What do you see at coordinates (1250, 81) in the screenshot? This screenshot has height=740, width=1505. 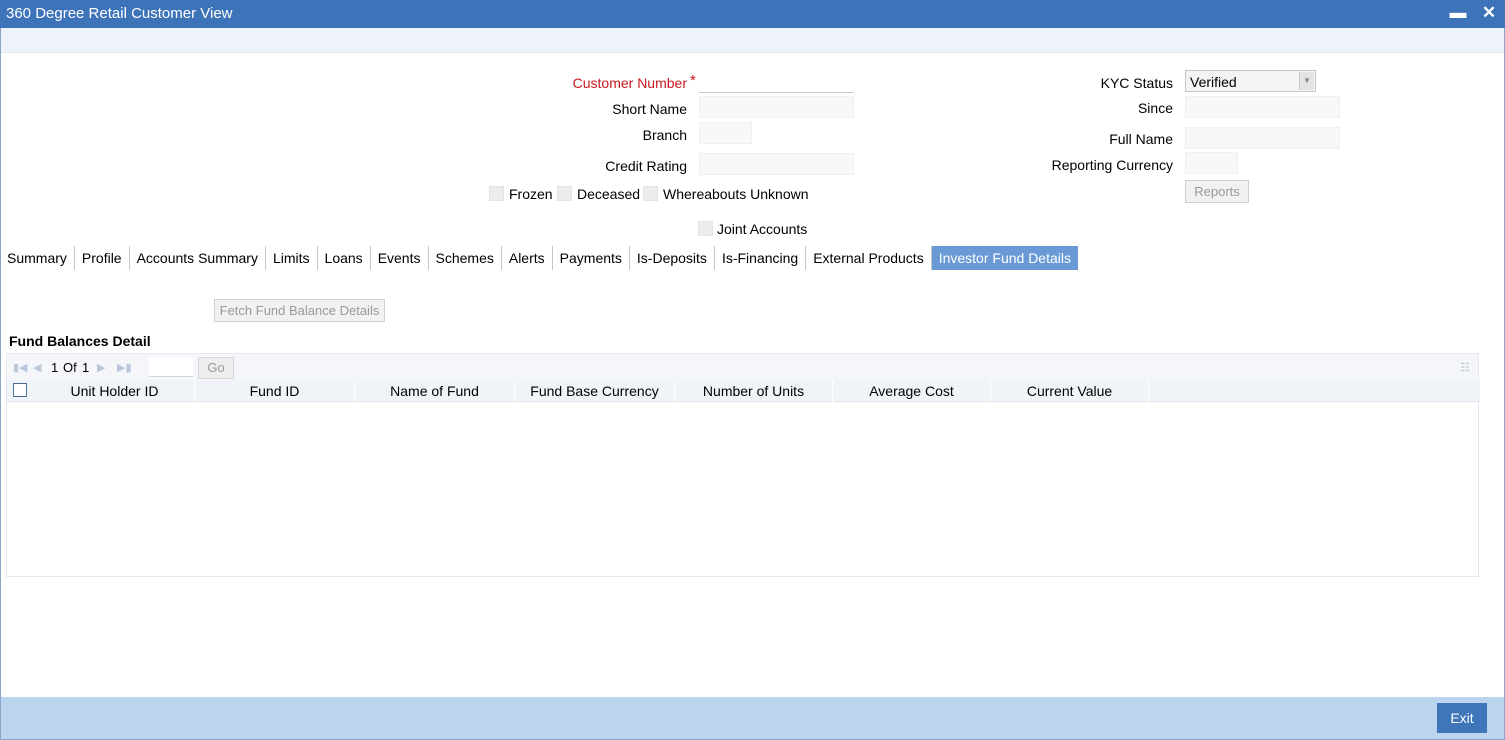 I see `kyc-status-select: Verified ▼` at bounding box center [1250, 81].